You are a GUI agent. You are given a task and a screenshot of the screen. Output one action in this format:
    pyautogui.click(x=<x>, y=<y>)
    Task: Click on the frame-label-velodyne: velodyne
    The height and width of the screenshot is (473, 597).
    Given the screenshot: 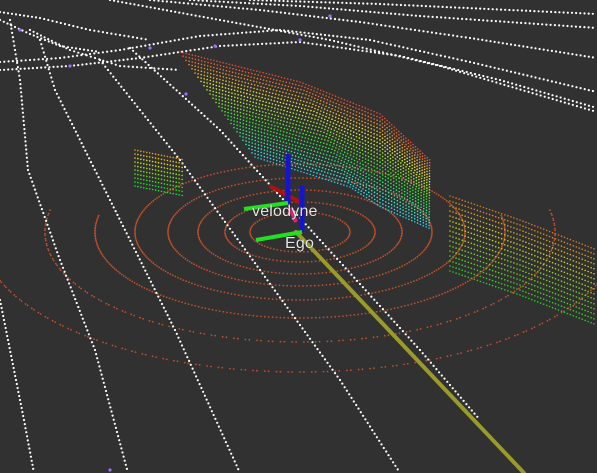 What is the action you would take?
    pyautogui.click(x=285, y=211)
    